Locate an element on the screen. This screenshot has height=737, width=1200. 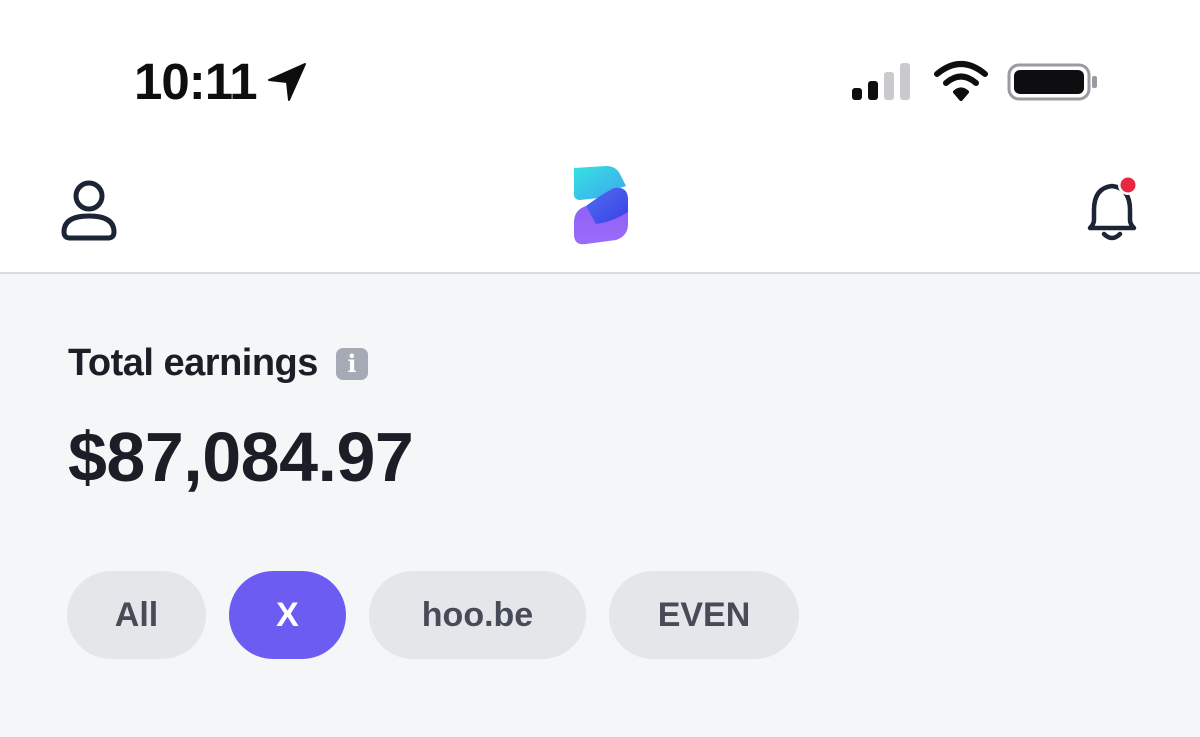
profile-icon is located at coordinates (89, 210).